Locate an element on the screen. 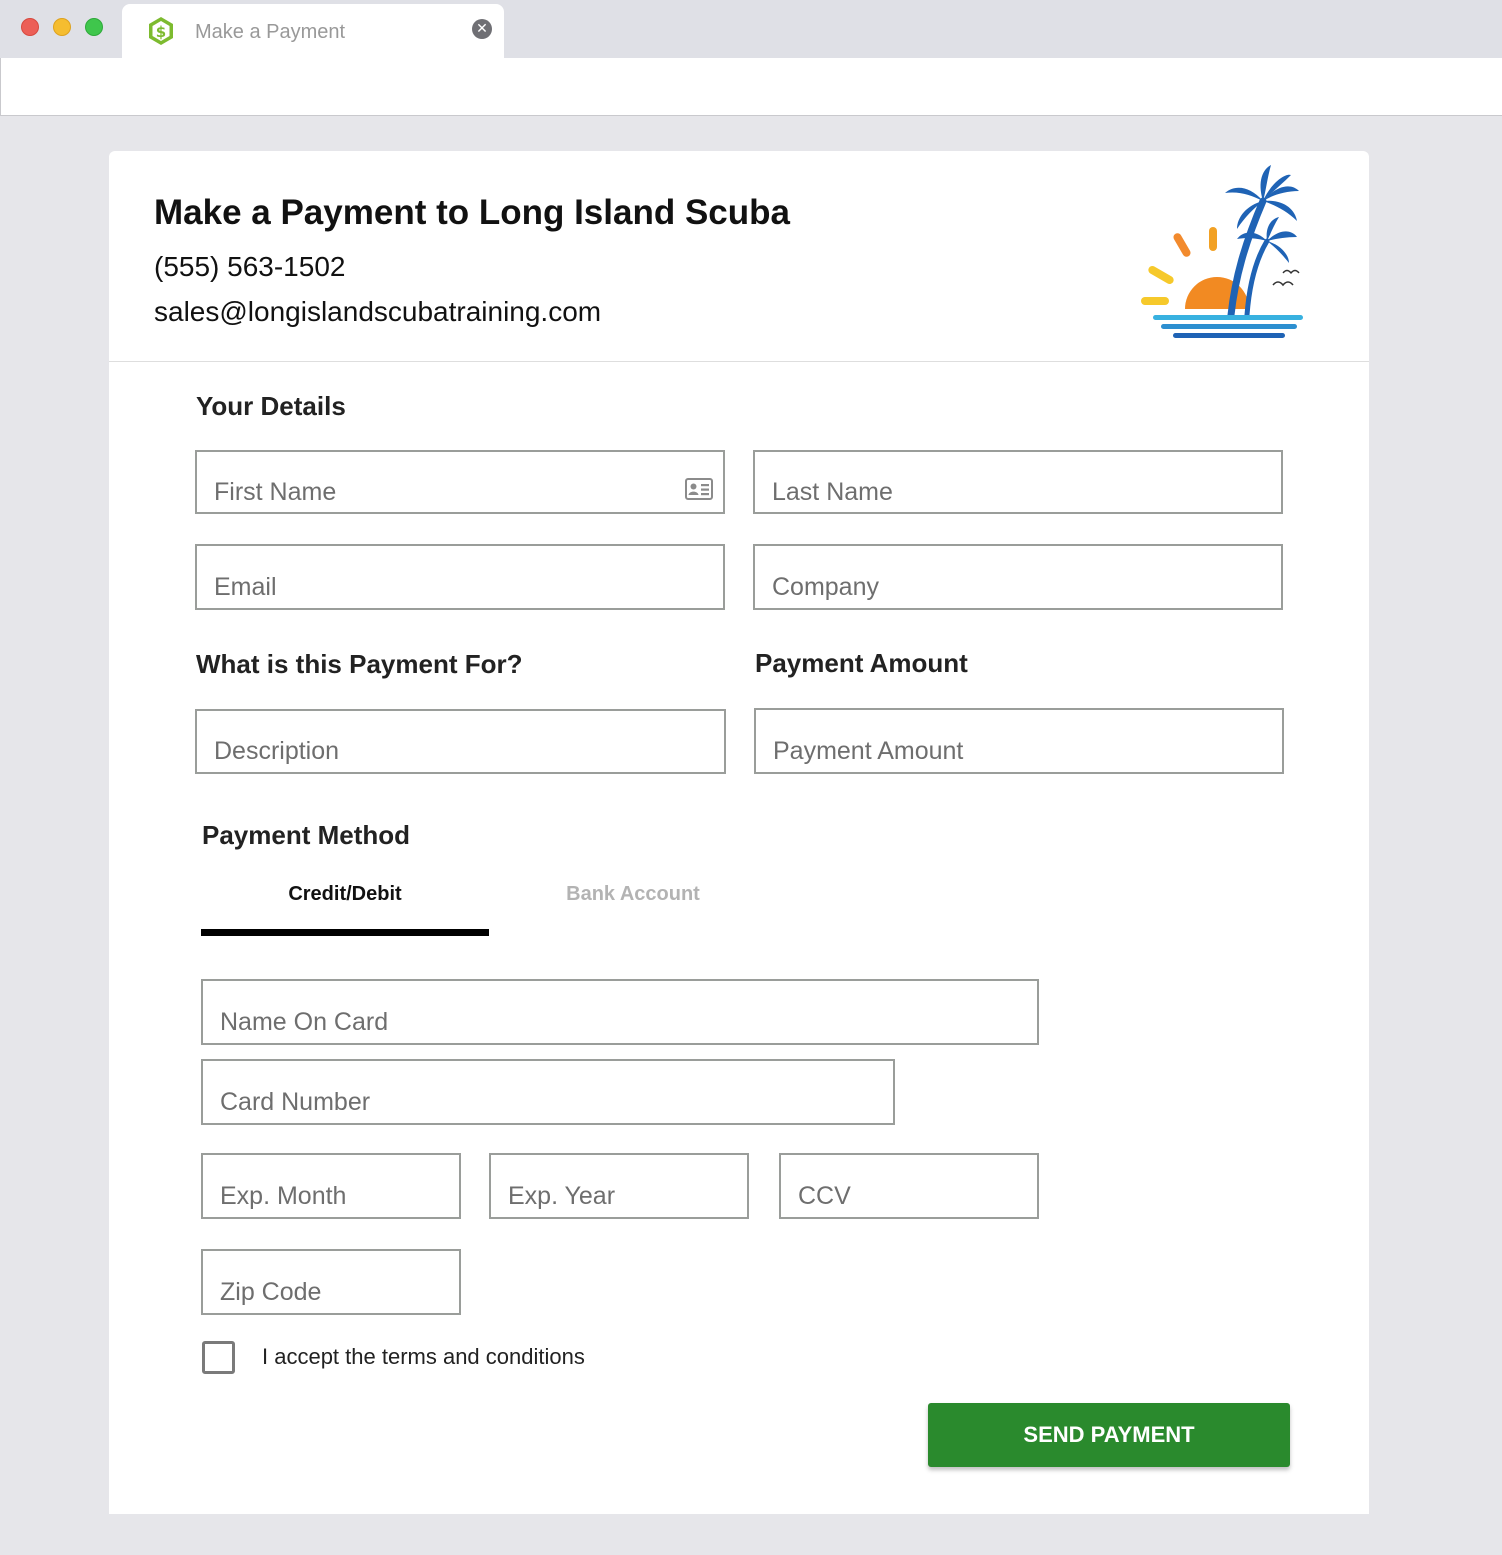 This screenshot has width=1502, height=1555. exp-month-input is located at coordinates (331, 1186).